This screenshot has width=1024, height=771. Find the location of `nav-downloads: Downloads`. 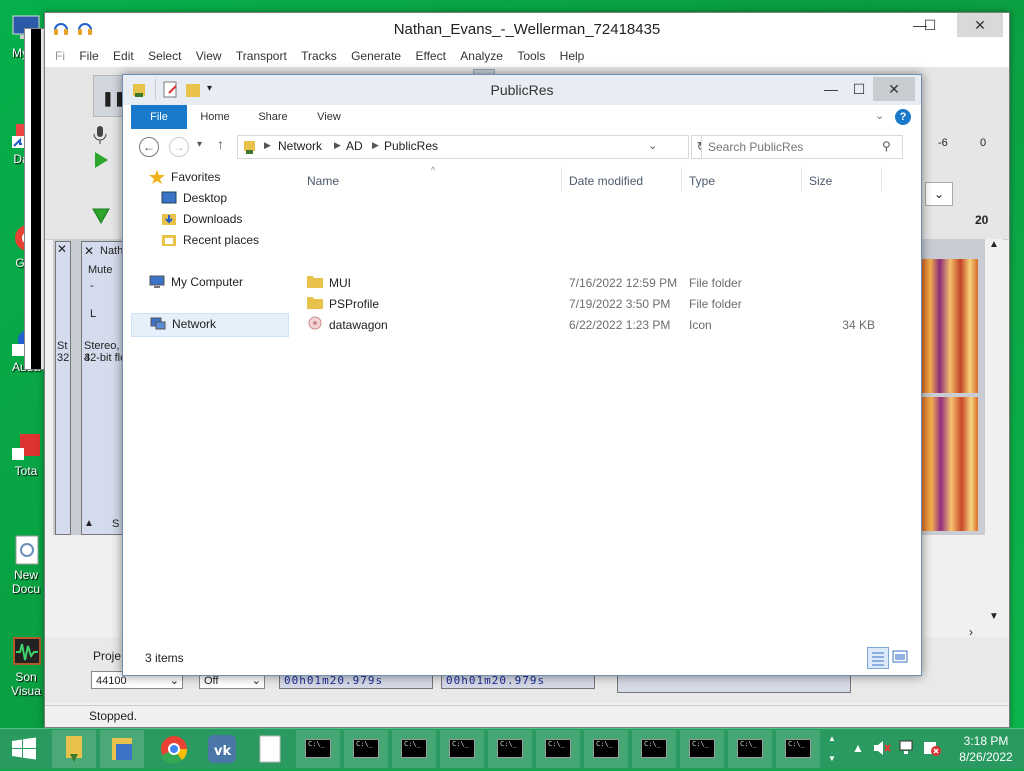

nav-downloads: Downloads is located at coordinates (220, 219).